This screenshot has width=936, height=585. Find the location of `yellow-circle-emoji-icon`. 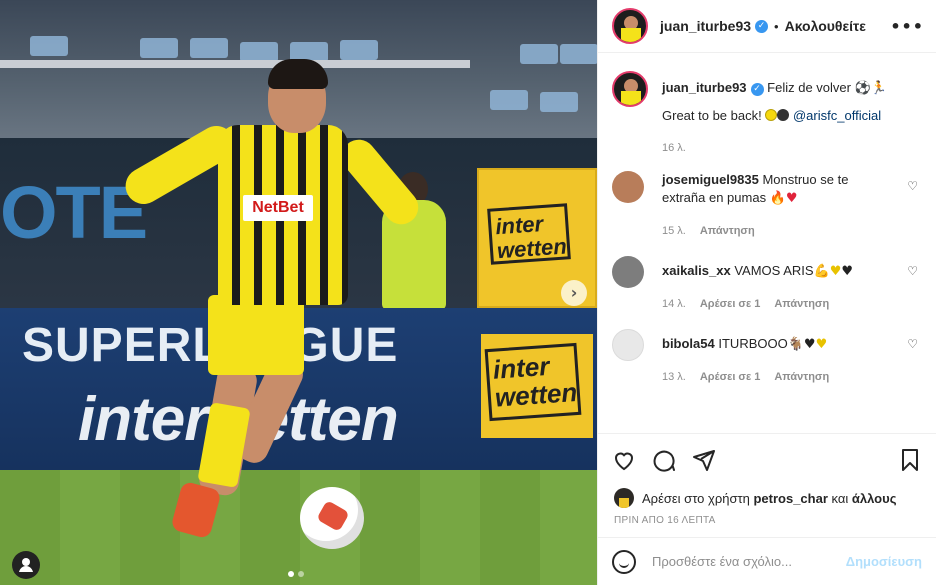

yellow-circle-emoji-icon is located at coordinates (771, 115).